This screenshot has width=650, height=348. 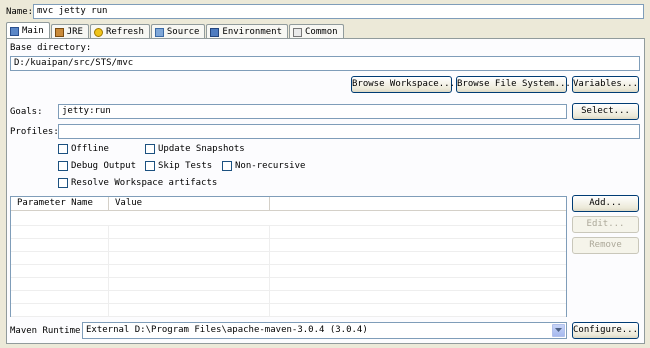 I want to click on debug-output-checkbox-box, so click(x=63, y=166).